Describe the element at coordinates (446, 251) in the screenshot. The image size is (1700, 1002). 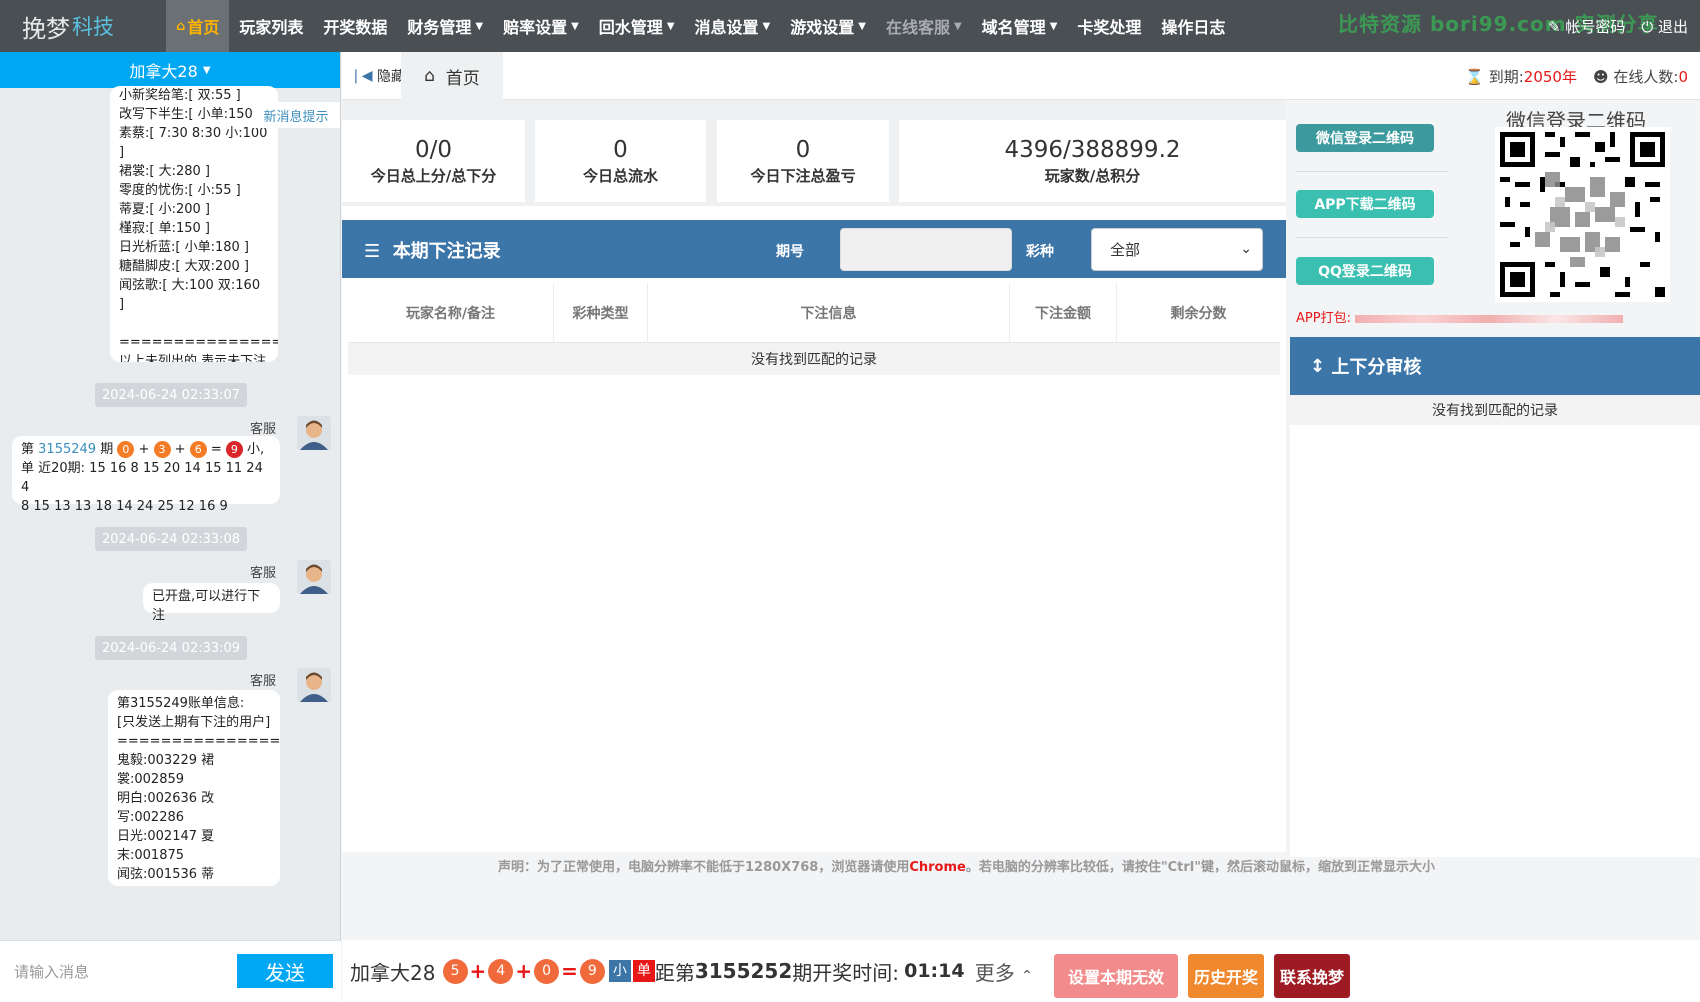
I see `bets-title-label: 本期下注记录` at that location.